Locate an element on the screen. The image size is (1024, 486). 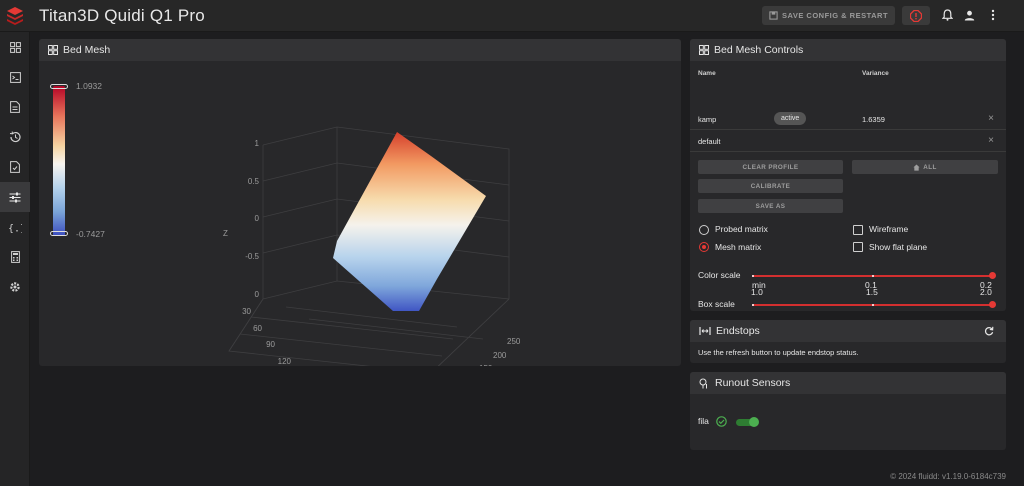
sensor-enabled-toggle-thumb is located at coordinates (754, 422).